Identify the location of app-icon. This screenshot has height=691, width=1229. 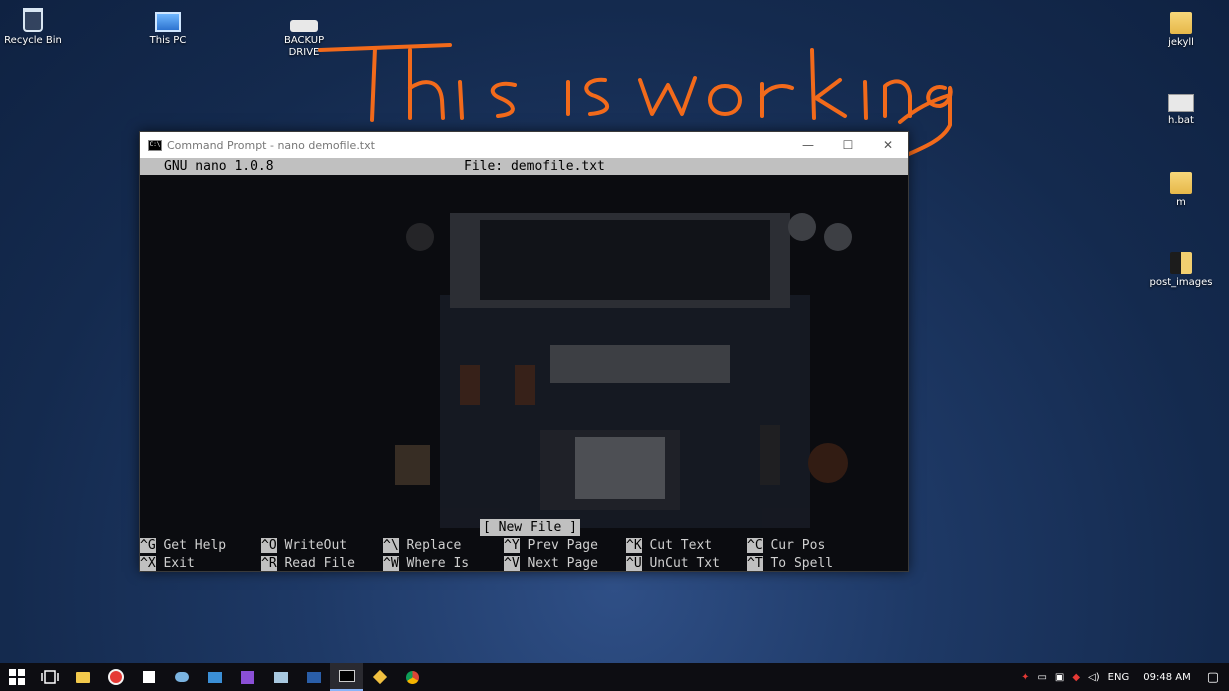
(247, 677).